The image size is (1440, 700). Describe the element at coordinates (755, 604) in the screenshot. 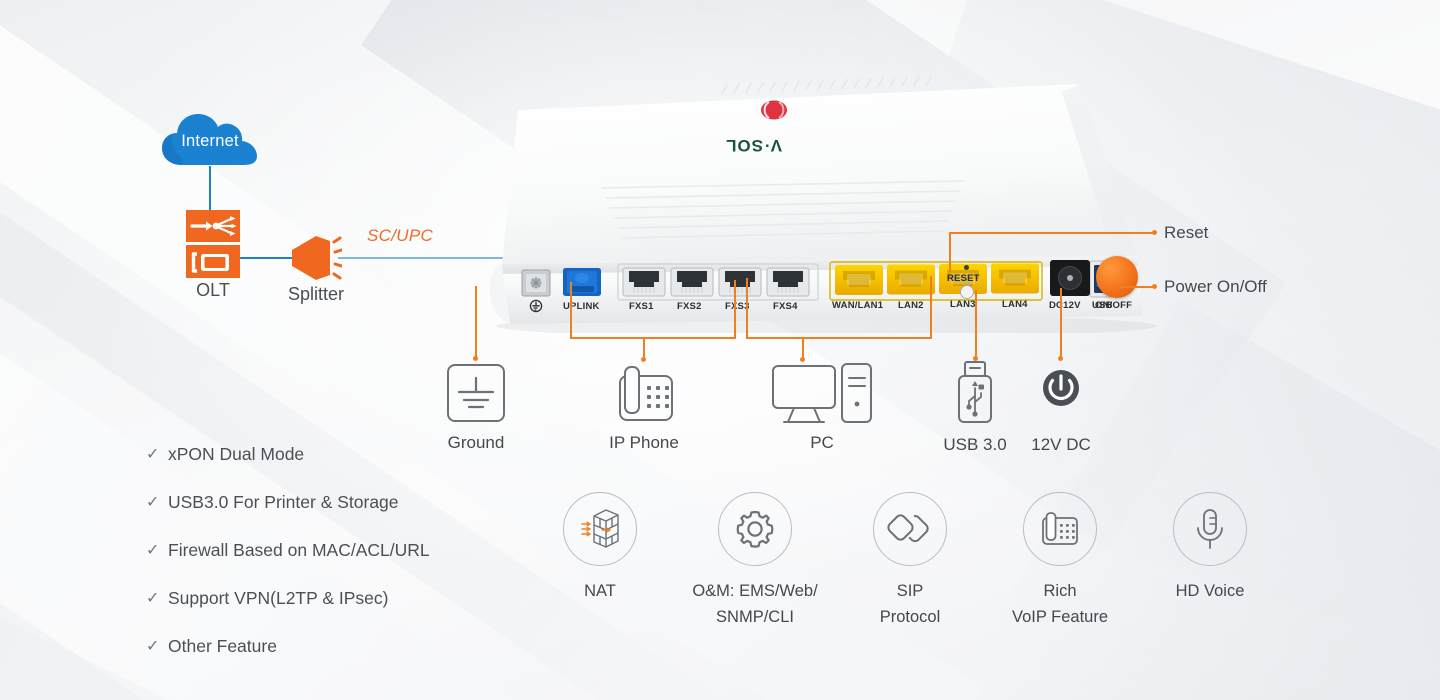

I see `feature-icon-label: O&M: EMS/Web/ SNMP/CLI` at that location.